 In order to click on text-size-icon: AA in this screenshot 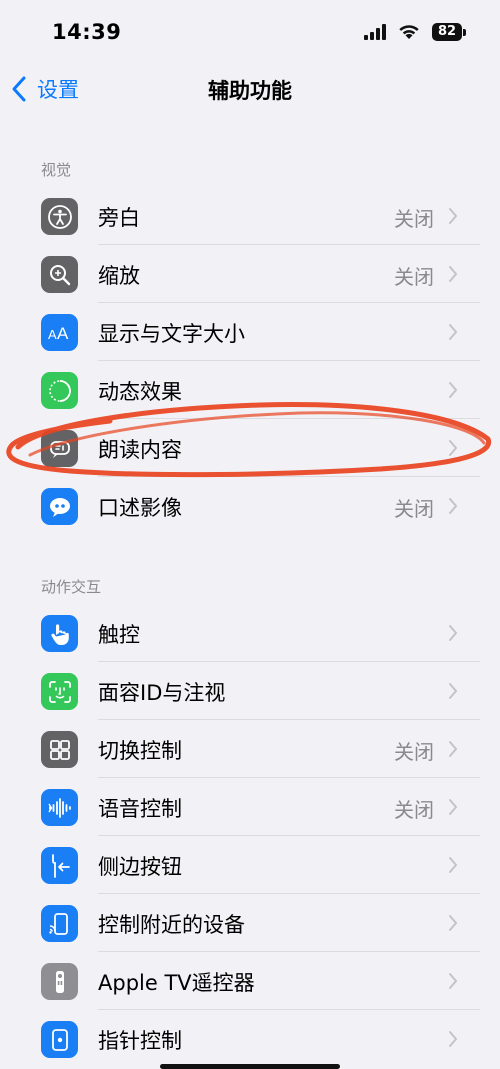, I will do `click(59, 332)`.